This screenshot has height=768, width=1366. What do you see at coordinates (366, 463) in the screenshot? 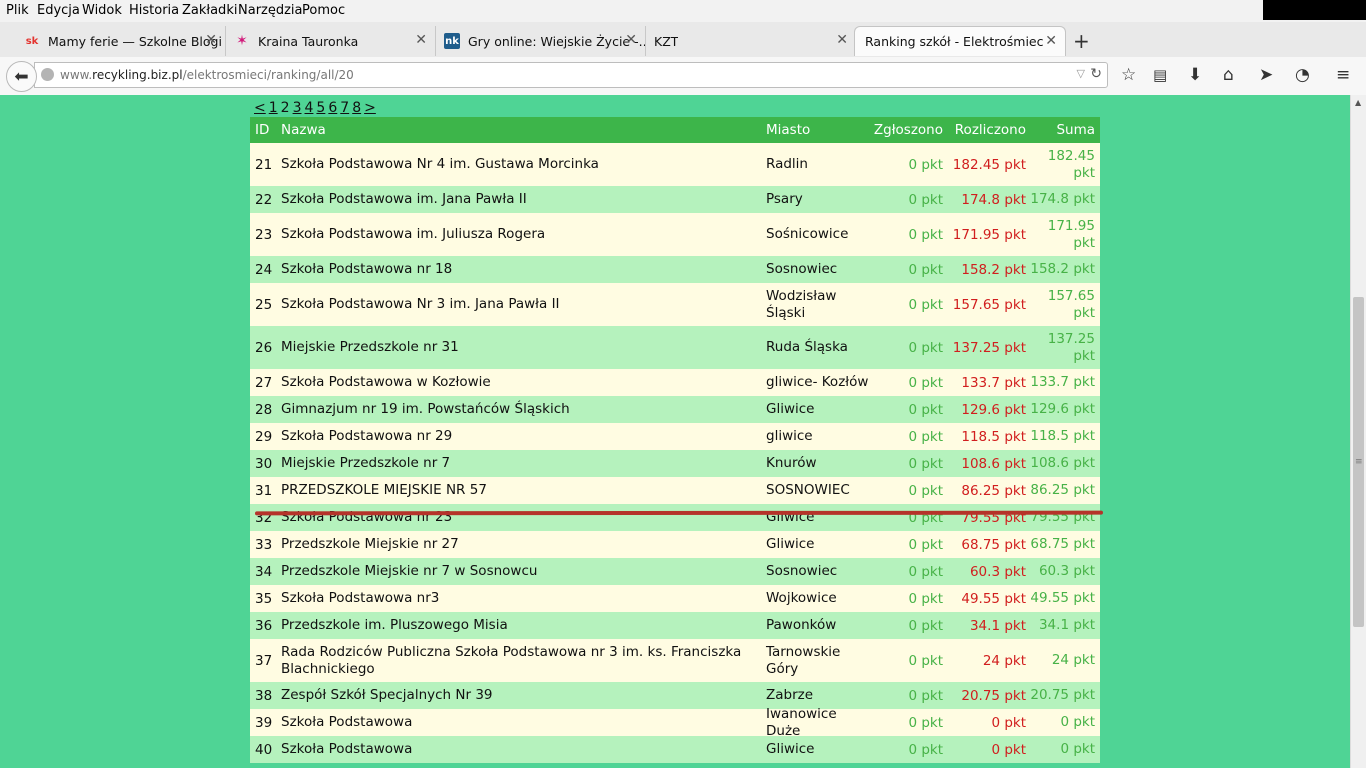
I see `cell-name: Miejskie Przedszkole nr 7` at bounding box center [366, 463].